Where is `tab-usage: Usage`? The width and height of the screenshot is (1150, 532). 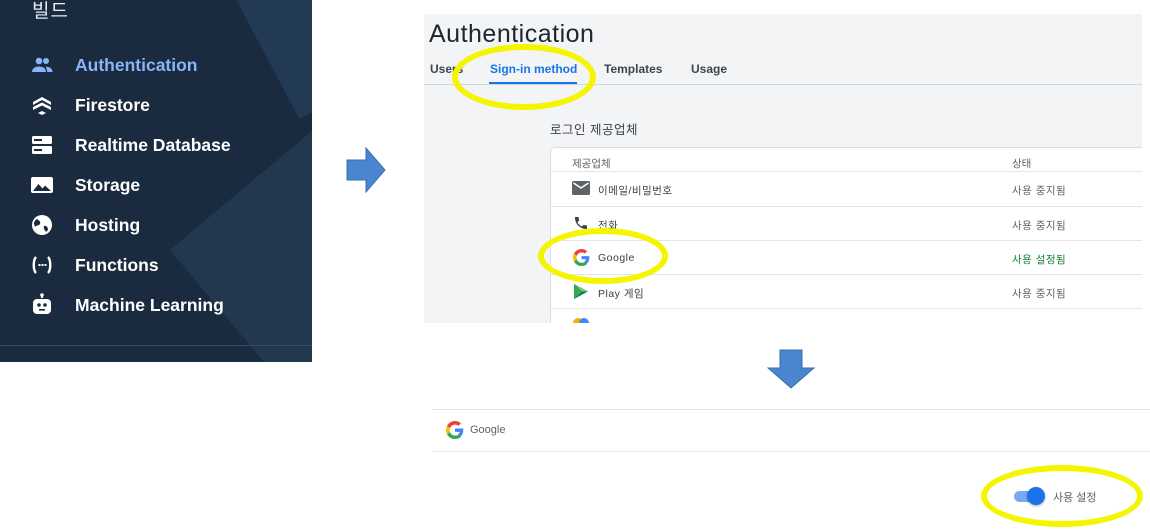 tab-usage: Usage is located at coordinates (709, 69).